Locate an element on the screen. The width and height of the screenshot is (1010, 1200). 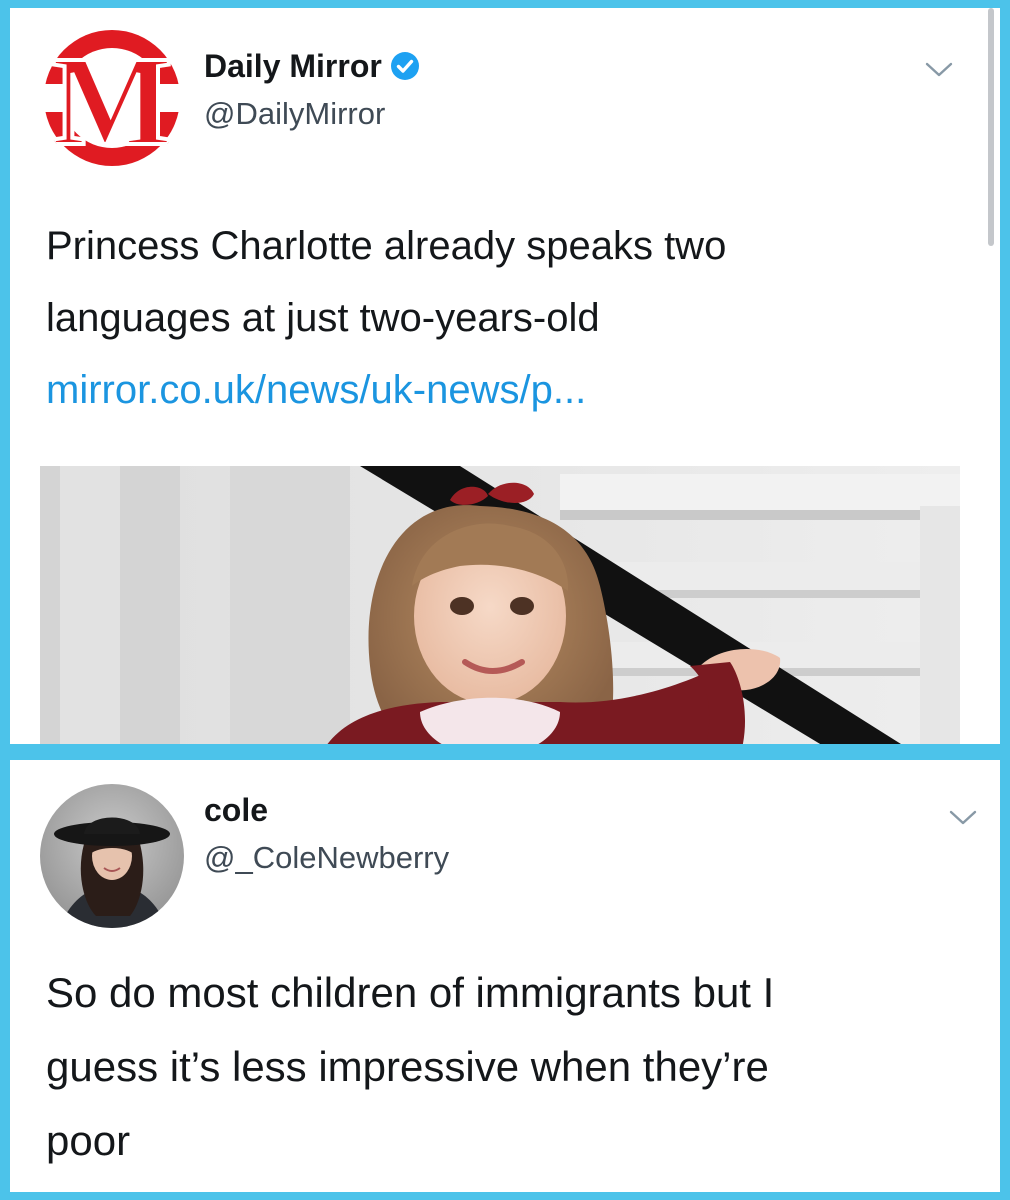
reply-text-line: So do most children of immigrants but I is located at coordinates (410, 992).